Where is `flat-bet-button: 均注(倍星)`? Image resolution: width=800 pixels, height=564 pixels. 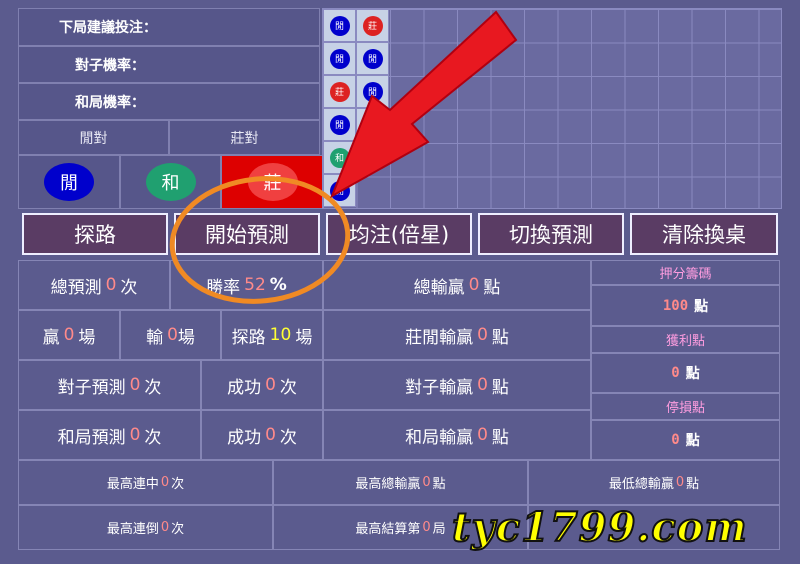 flat-bet-button: 均注(倍星) is located at coordinates (399, 234).